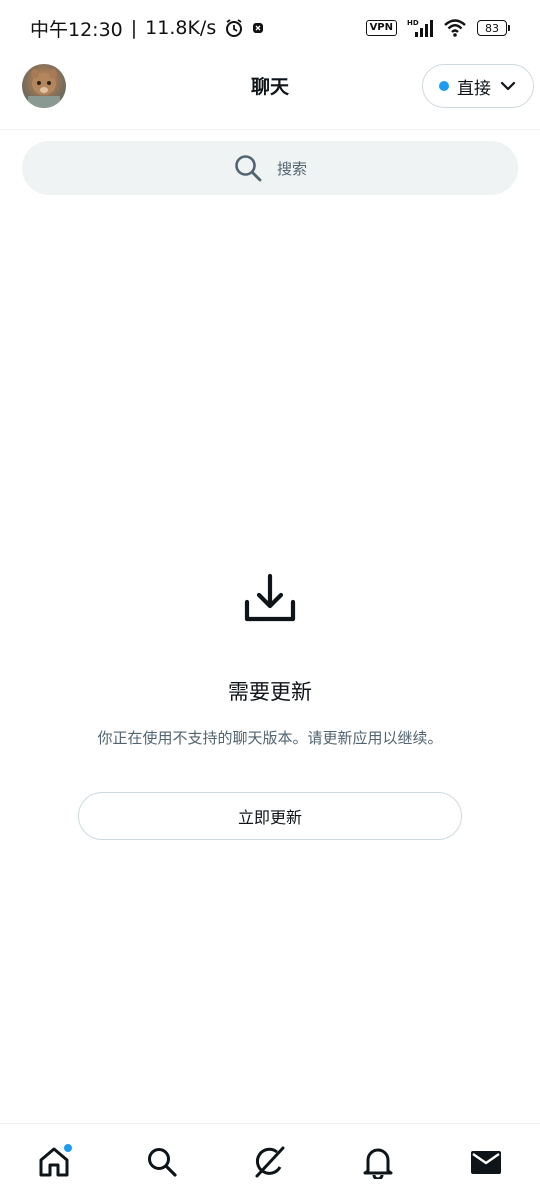 The width and height of the screenshot is (540, 1200). I want to click on mail-icon, so click(486, 1162).